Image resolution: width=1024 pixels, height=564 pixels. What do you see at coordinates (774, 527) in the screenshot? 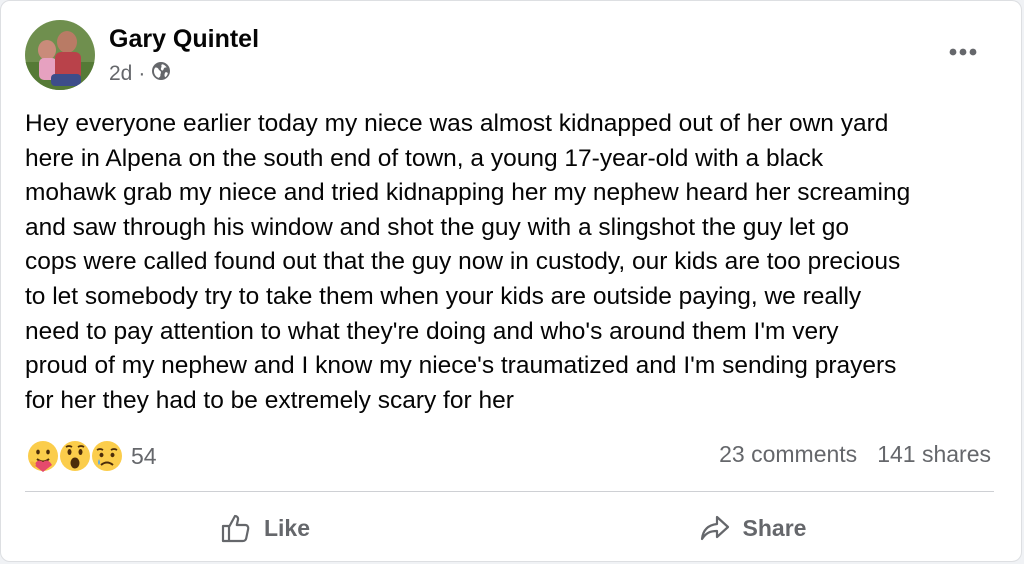
I see `share-label: Share` at bounding box center [774, 527].